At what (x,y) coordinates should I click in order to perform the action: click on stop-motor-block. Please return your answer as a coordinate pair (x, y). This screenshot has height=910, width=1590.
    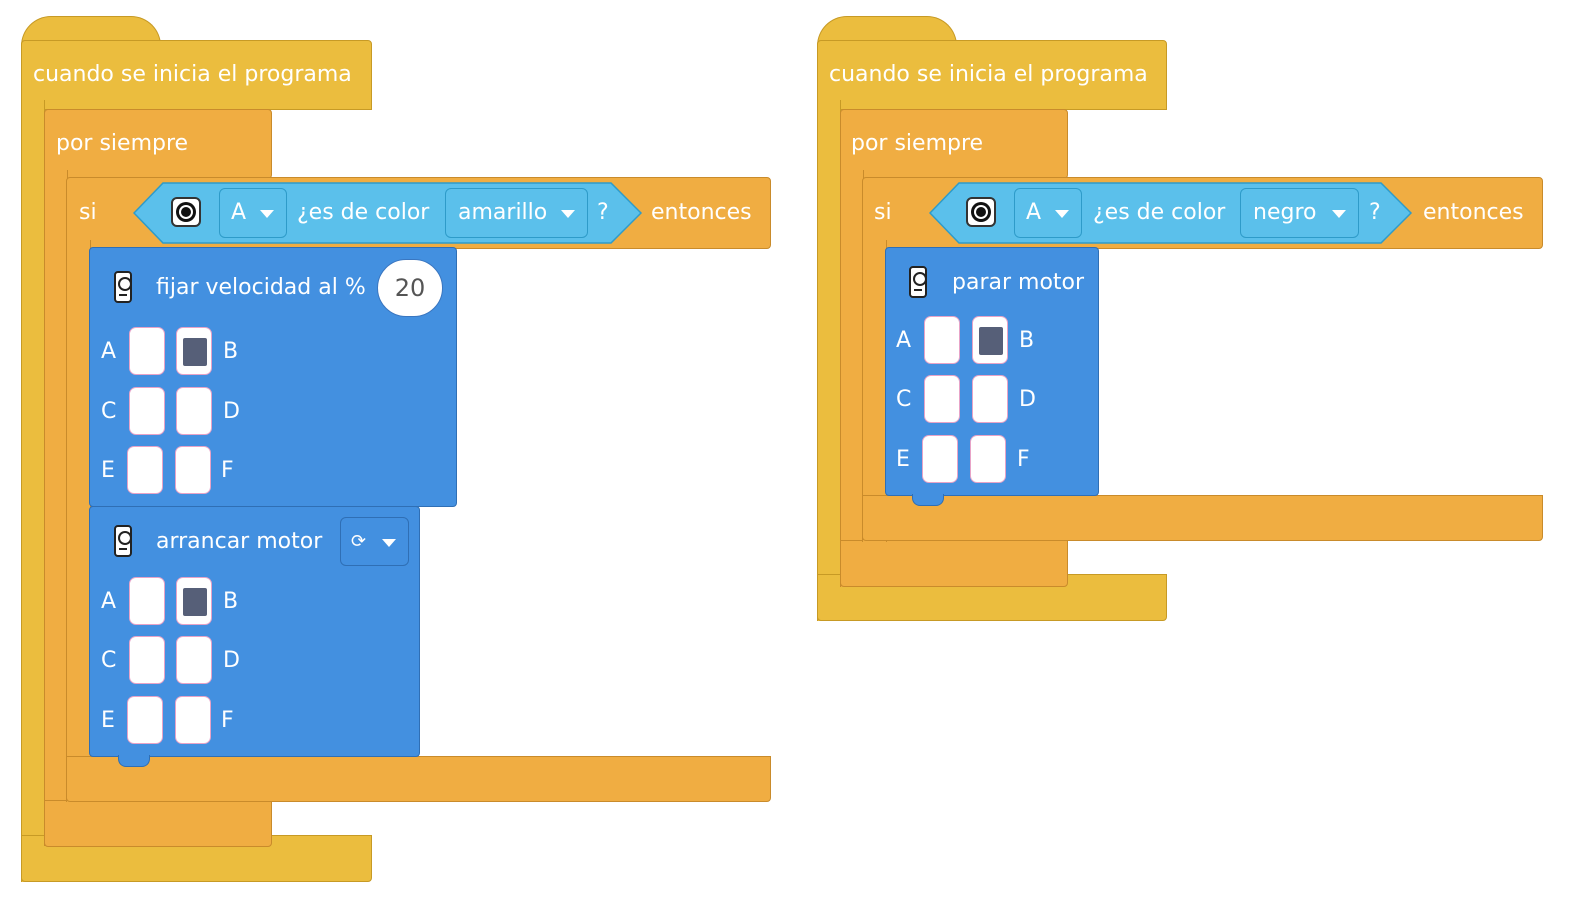
    Looking at the image, I should click on (992, 371).